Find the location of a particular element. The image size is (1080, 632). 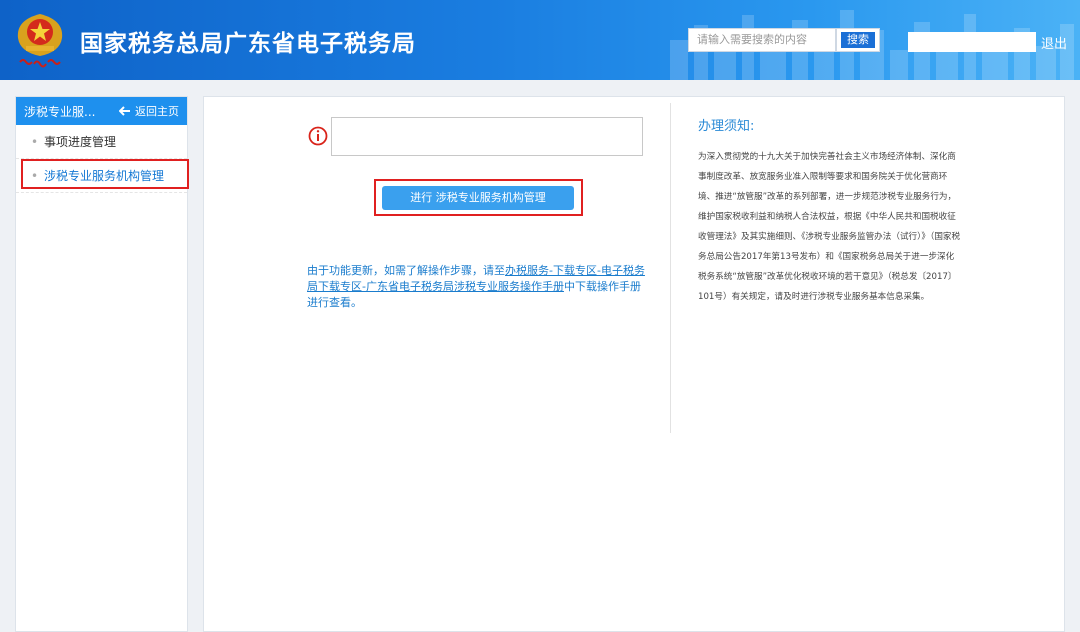

top-header: 国家税务总局广东省电子税务局 请输入需要搜索的内容 搜索 退出 is located at coordinates (540, 40).